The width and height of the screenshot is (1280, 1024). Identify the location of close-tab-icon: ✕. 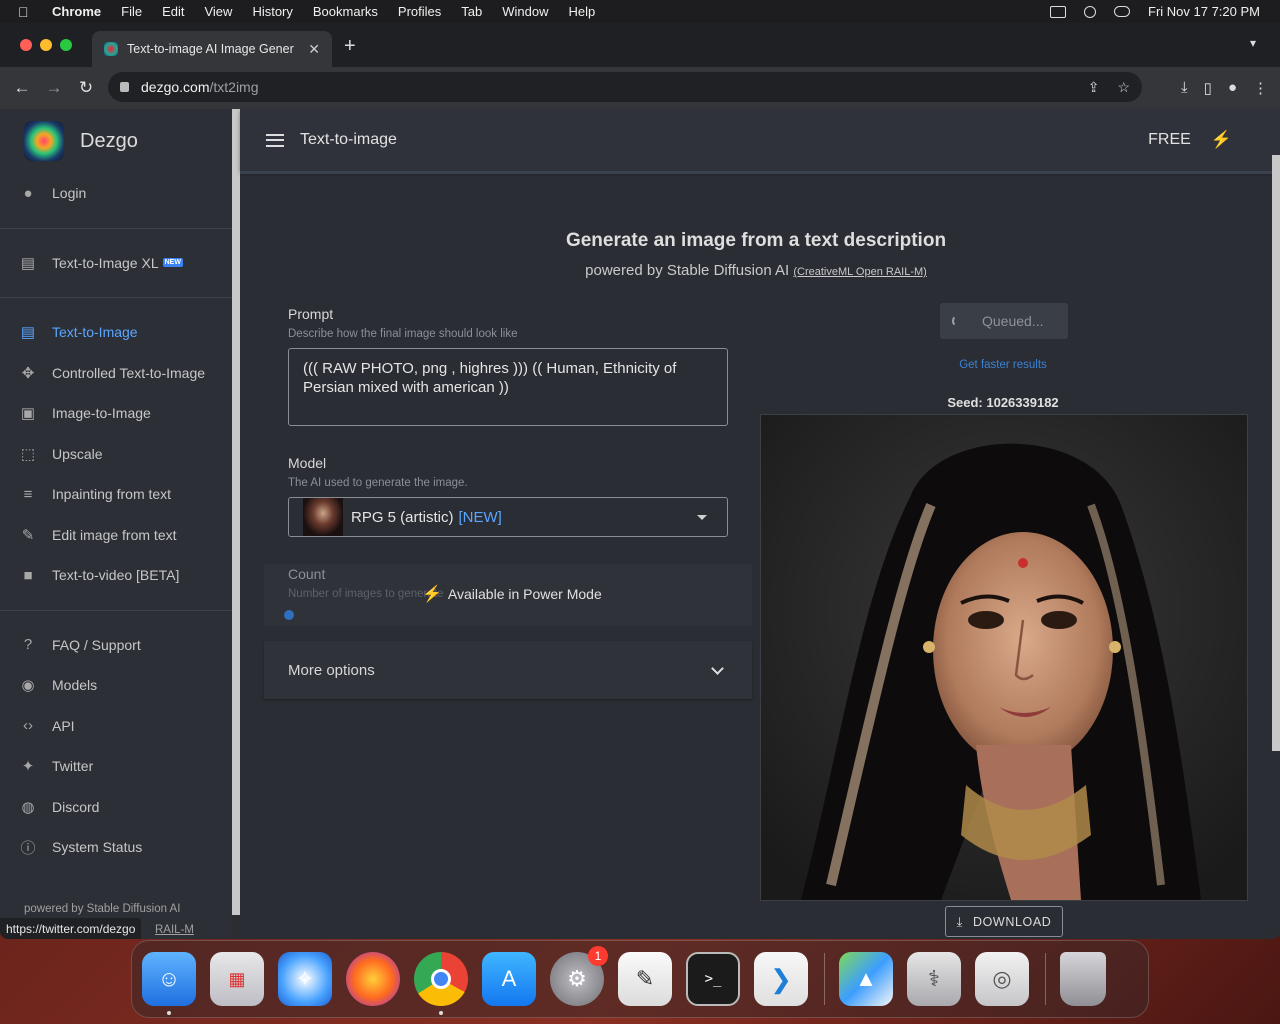
(314, 49).